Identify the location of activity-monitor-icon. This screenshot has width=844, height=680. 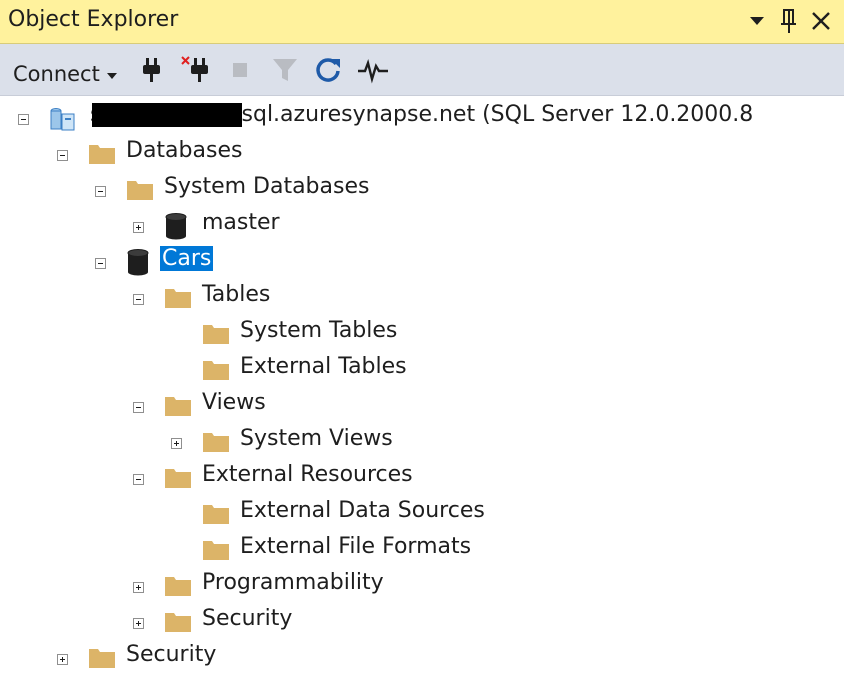
(373, 70).